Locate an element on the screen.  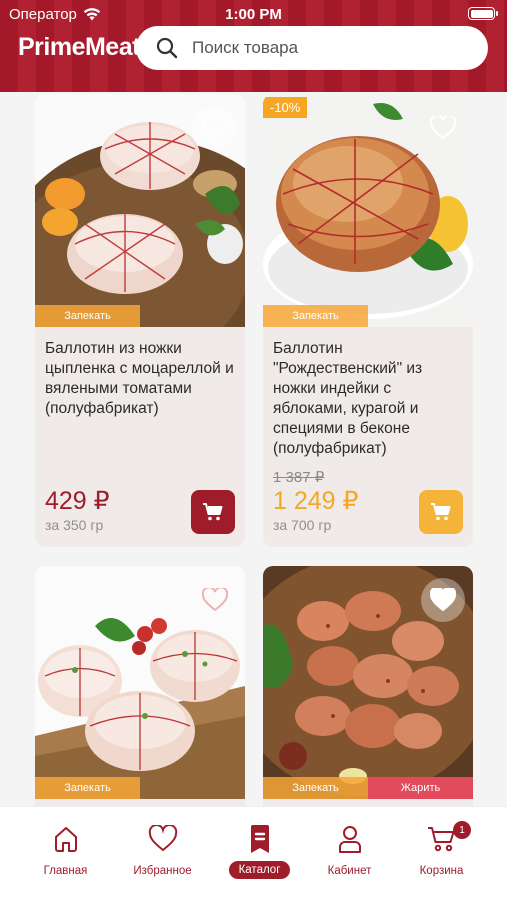
tab-account: Кабинет is located at coordinates (349, 853).